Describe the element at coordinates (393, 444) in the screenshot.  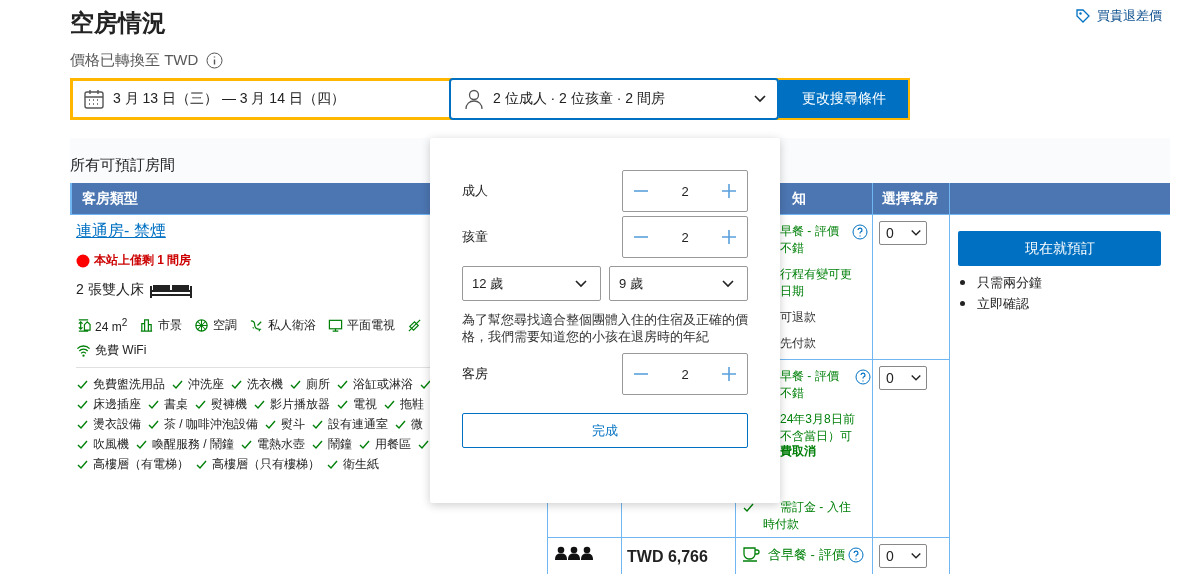
I see `amenity-label: 用餐區` at that location.